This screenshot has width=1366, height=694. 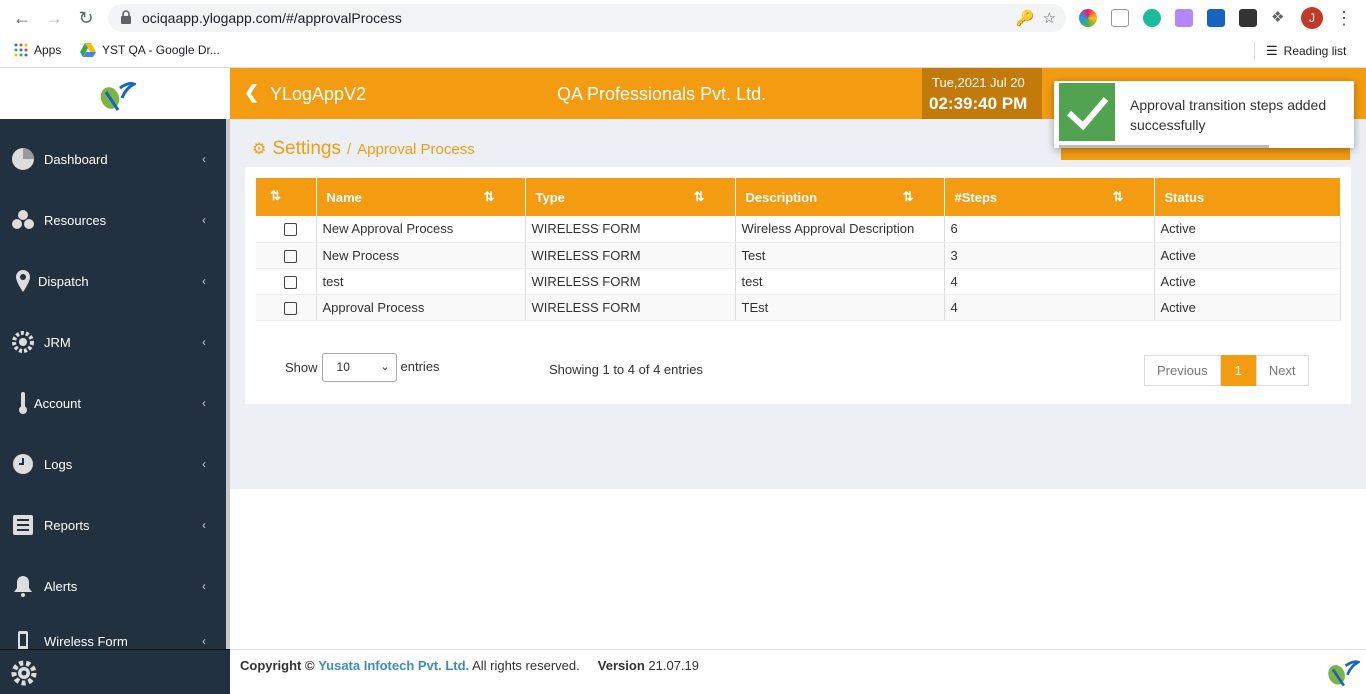 I want to click on report-icon, so click(x=23, y=525).